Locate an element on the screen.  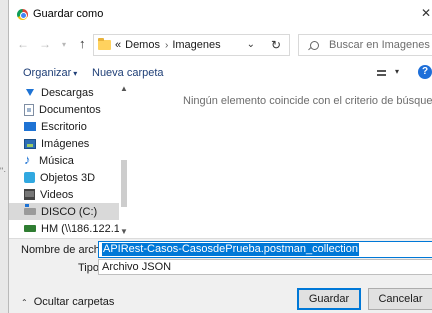
window-title: Guardar como is located at coordinates (68, 14).